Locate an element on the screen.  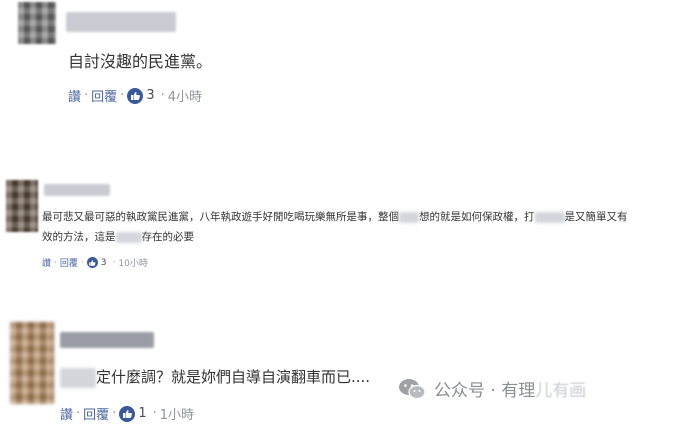
comment-actions: 讚 · 回覆 · 3 · 10小時 is located at coordinates (95, 262).